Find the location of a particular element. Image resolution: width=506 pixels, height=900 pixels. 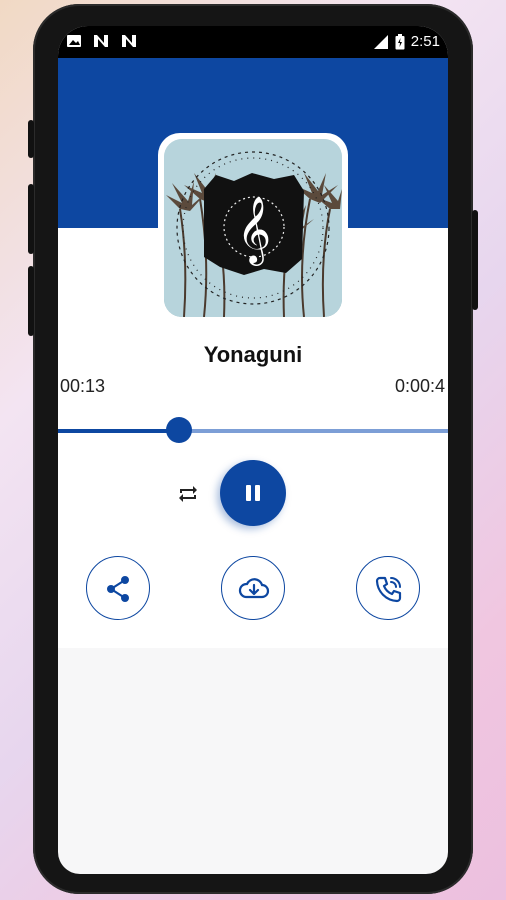

image-icon is located at coordinates (74, 41).